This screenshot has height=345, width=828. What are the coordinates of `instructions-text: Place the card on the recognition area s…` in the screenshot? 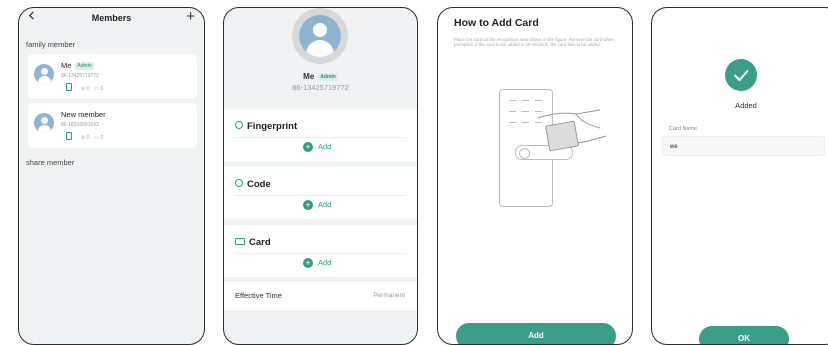 It's located at (534, 42).